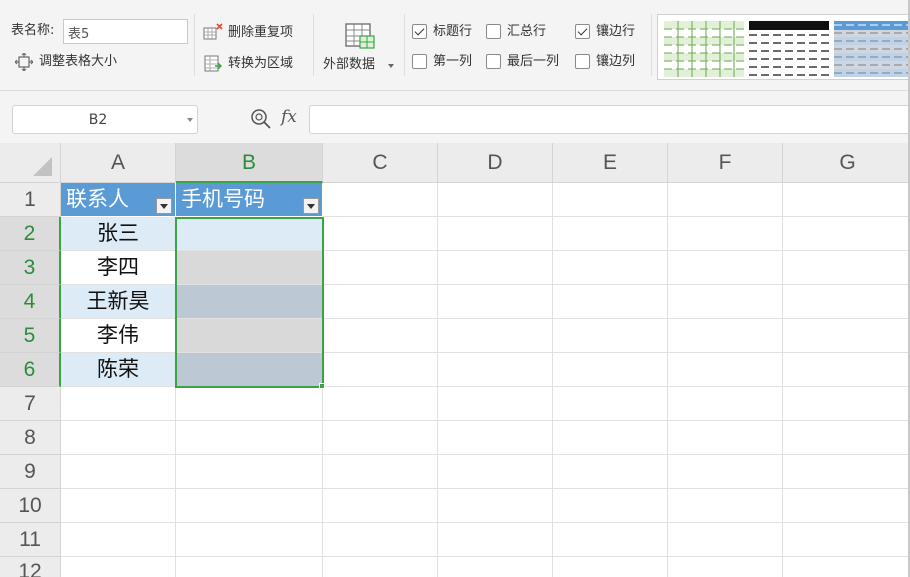  Describe the element at coordinates (789, 49) in the screenshot. I see `table-style-black` at that location.